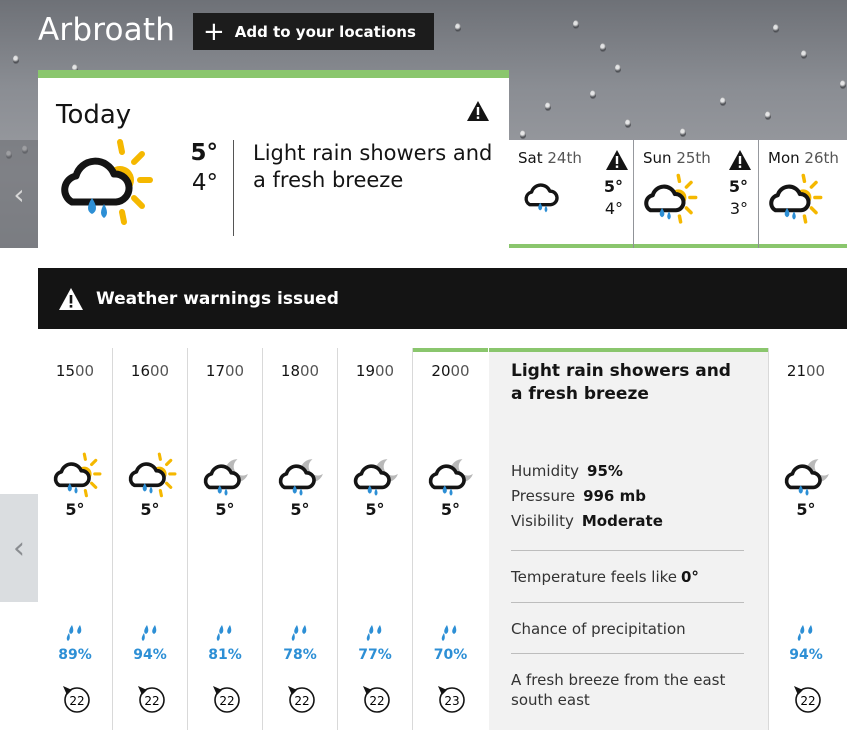 This screenshot has height=750, width=847. I want to click on hour-time: 2100, so click(806, 371).